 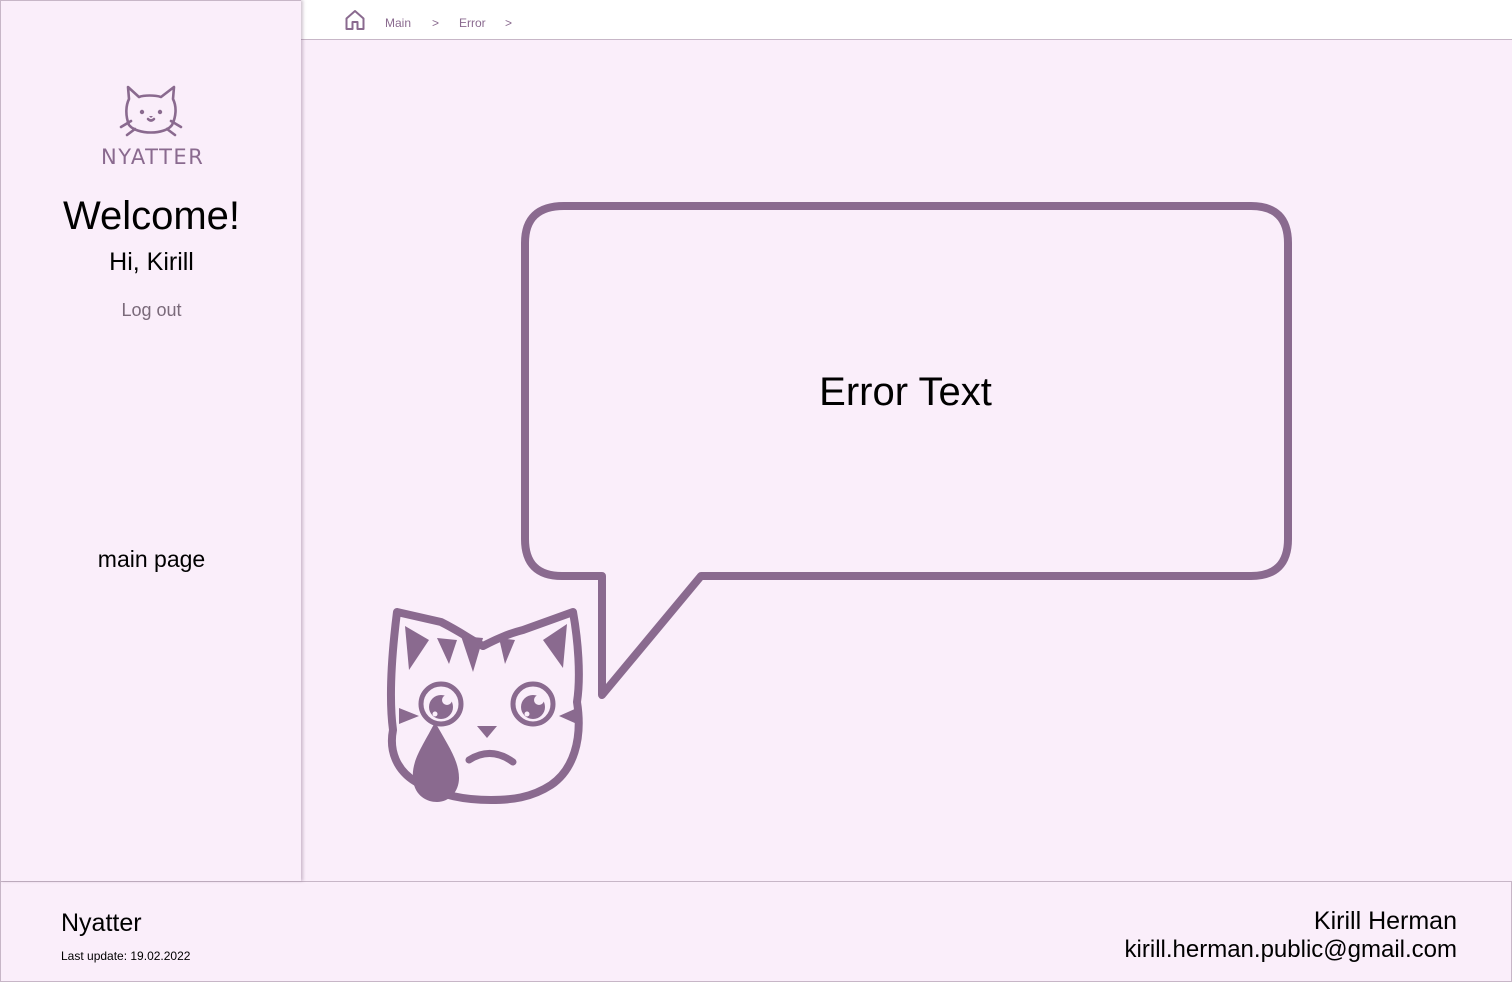 What do you see at coordinates (906, 20) in the screenshot?
I see `breadcrumb: Main > Error >` at bounding box center [906, 20].